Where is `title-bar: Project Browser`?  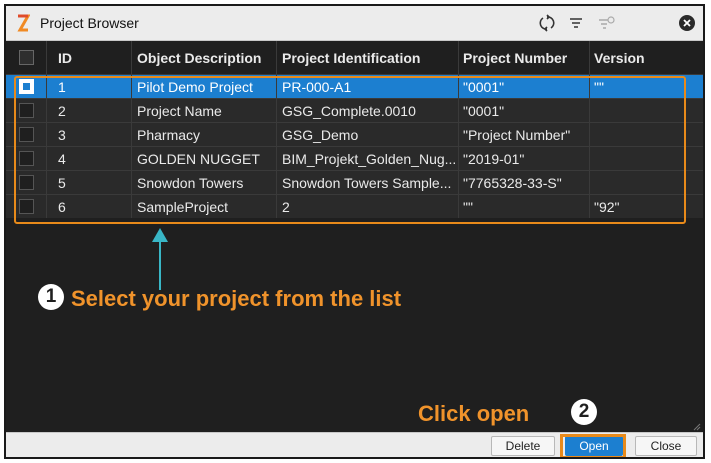 title-bar: Project Browser is located at coordinates (354, 23).